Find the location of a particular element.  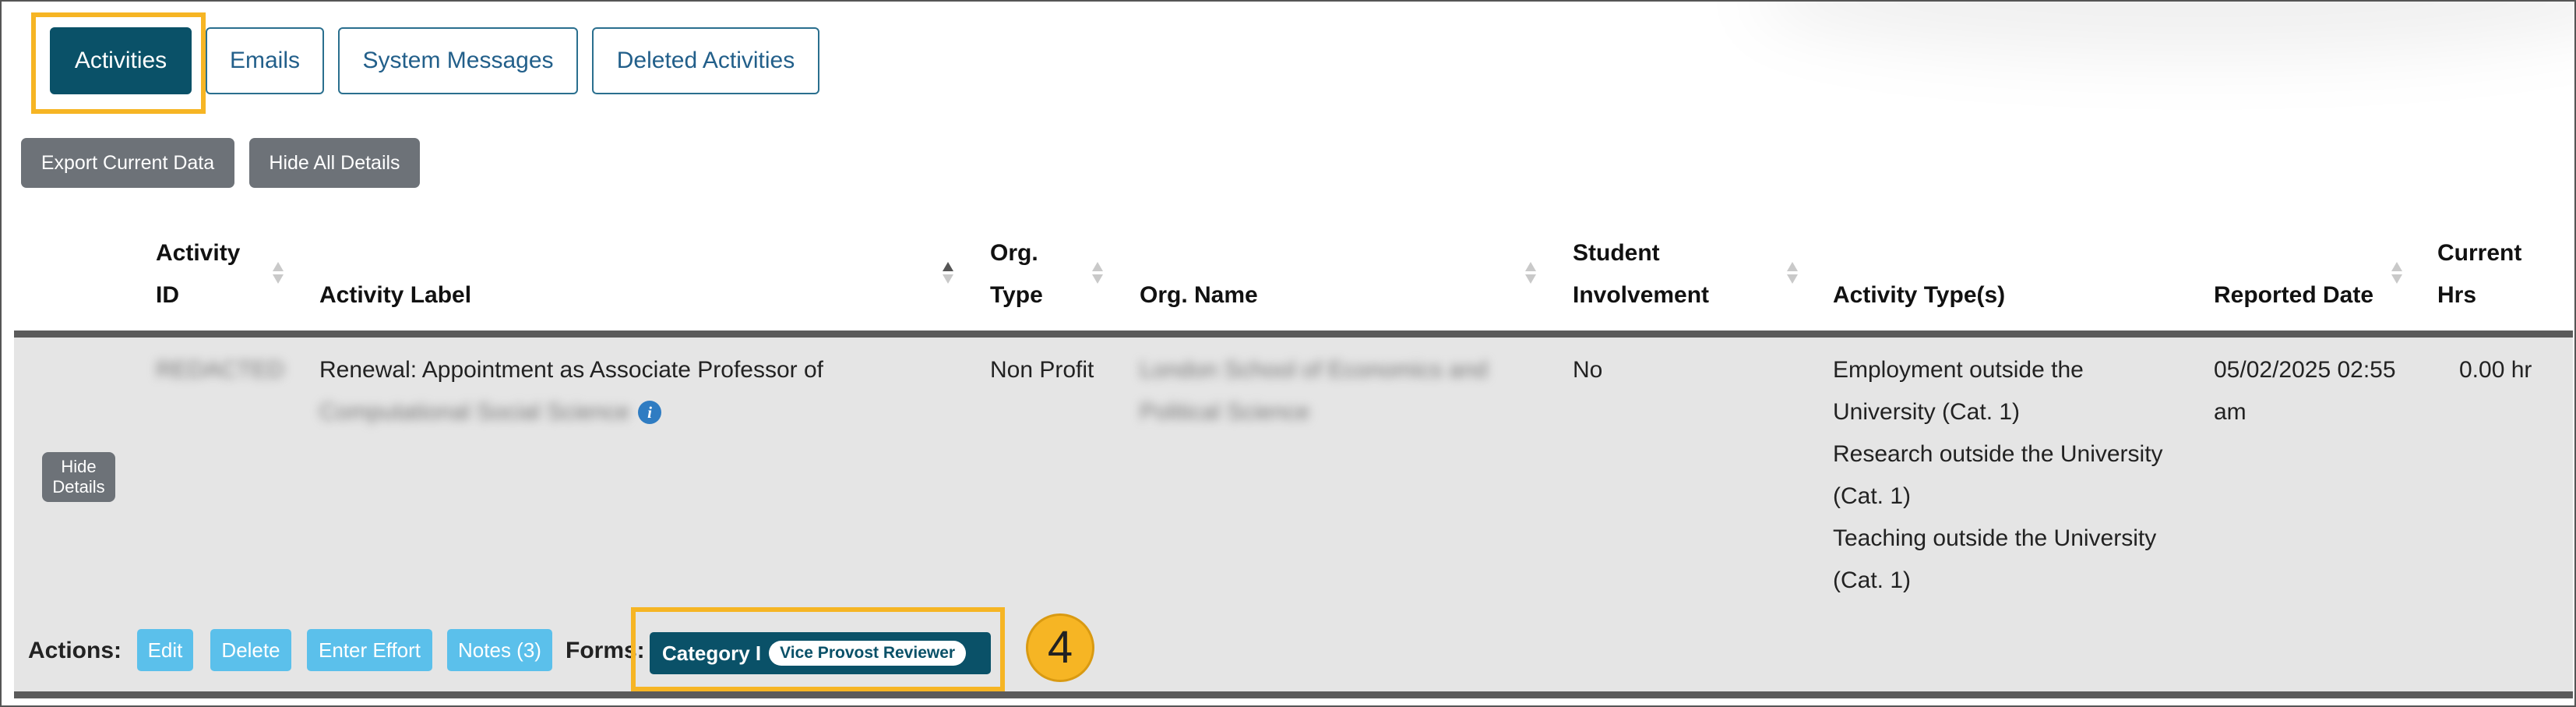

header-activity-id-line2: ID is located at coordinates (167, 295).